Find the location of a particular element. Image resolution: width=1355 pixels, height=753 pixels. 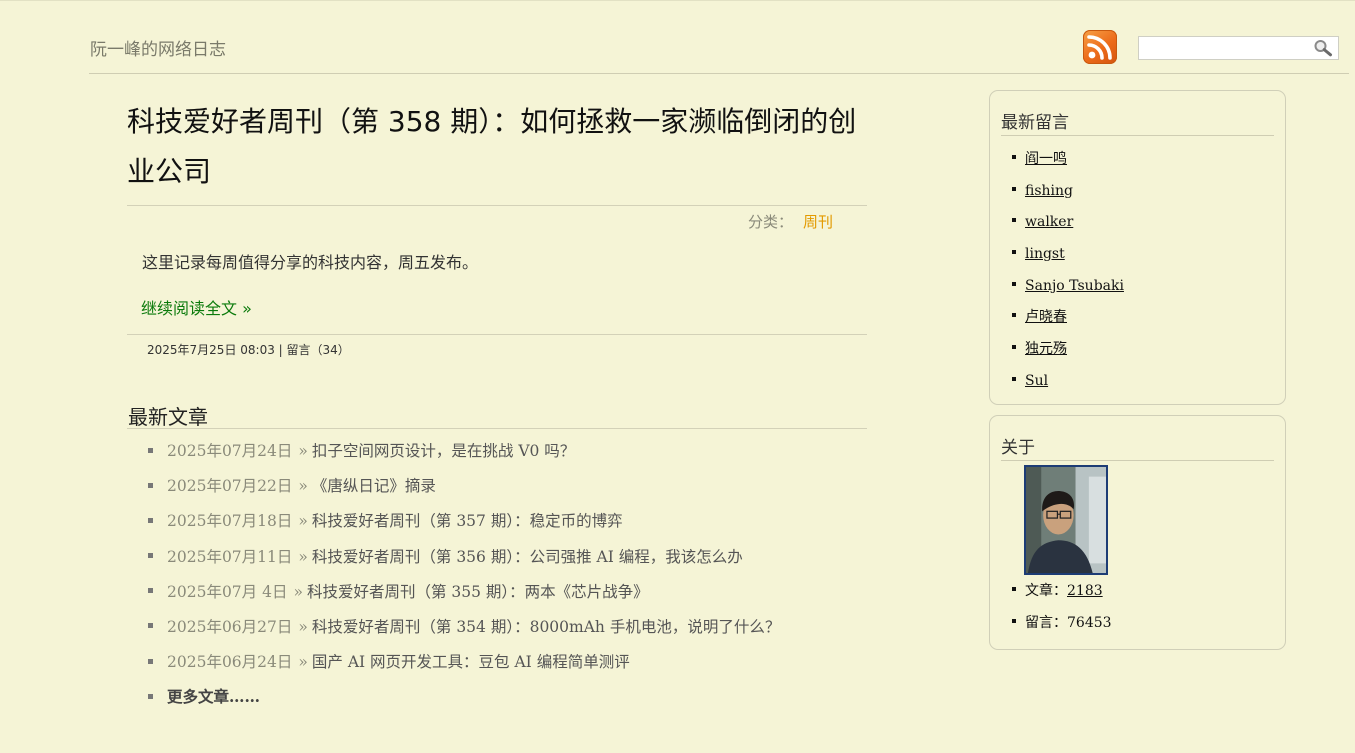

article-link: 科技爱好者周刊（第 355 期）：两本《芯片战争》 is located at coordinates (478, 592).